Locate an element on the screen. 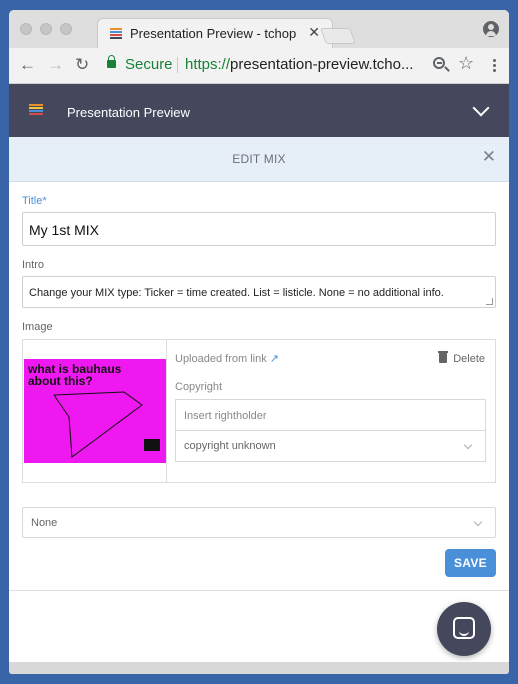 The image size is (518, 684). trash-icon is located at coordinates (443, 357).